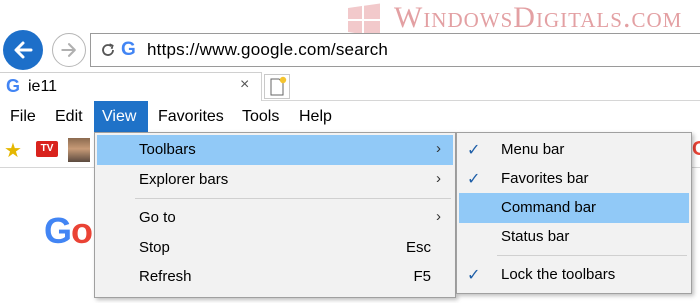  What do you see at coordinates (574, 150) in the screenshot?
I see `submenu-item-menu-bar: ✓ Menu bar` at bounding box center [574, 150].